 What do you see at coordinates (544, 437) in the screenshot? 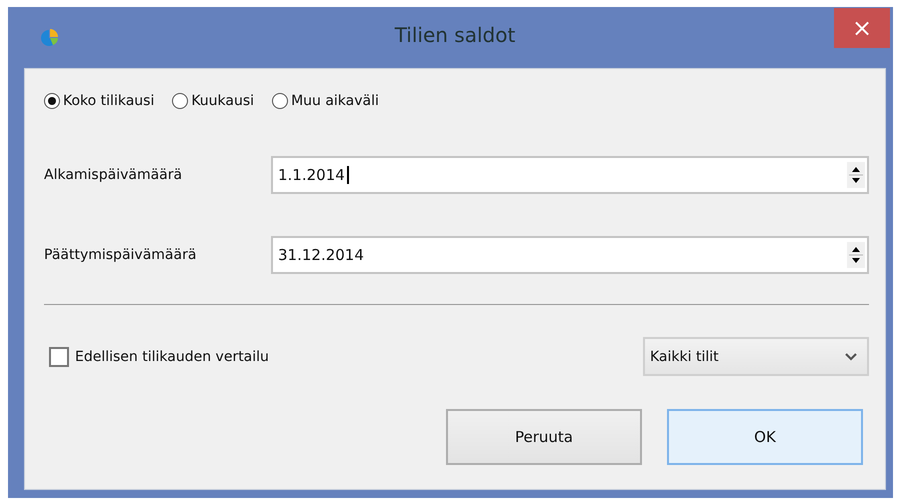
I see `dialog-button: Peruuta` at bounding box center [544, 437].